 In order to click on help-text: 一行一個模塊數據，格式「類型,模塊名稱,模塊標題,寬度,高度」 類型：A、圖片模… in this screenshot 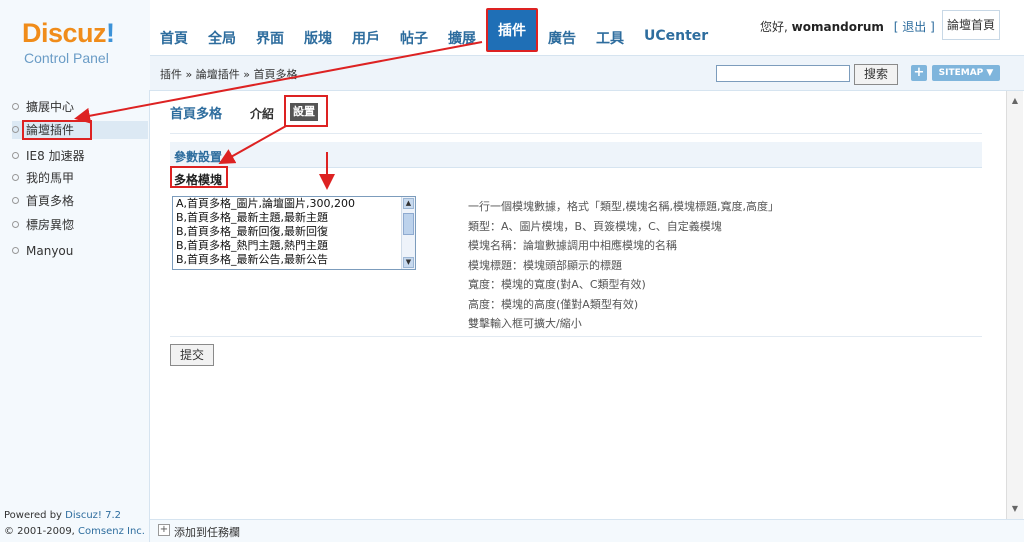, I will do `click(623, 265)`.